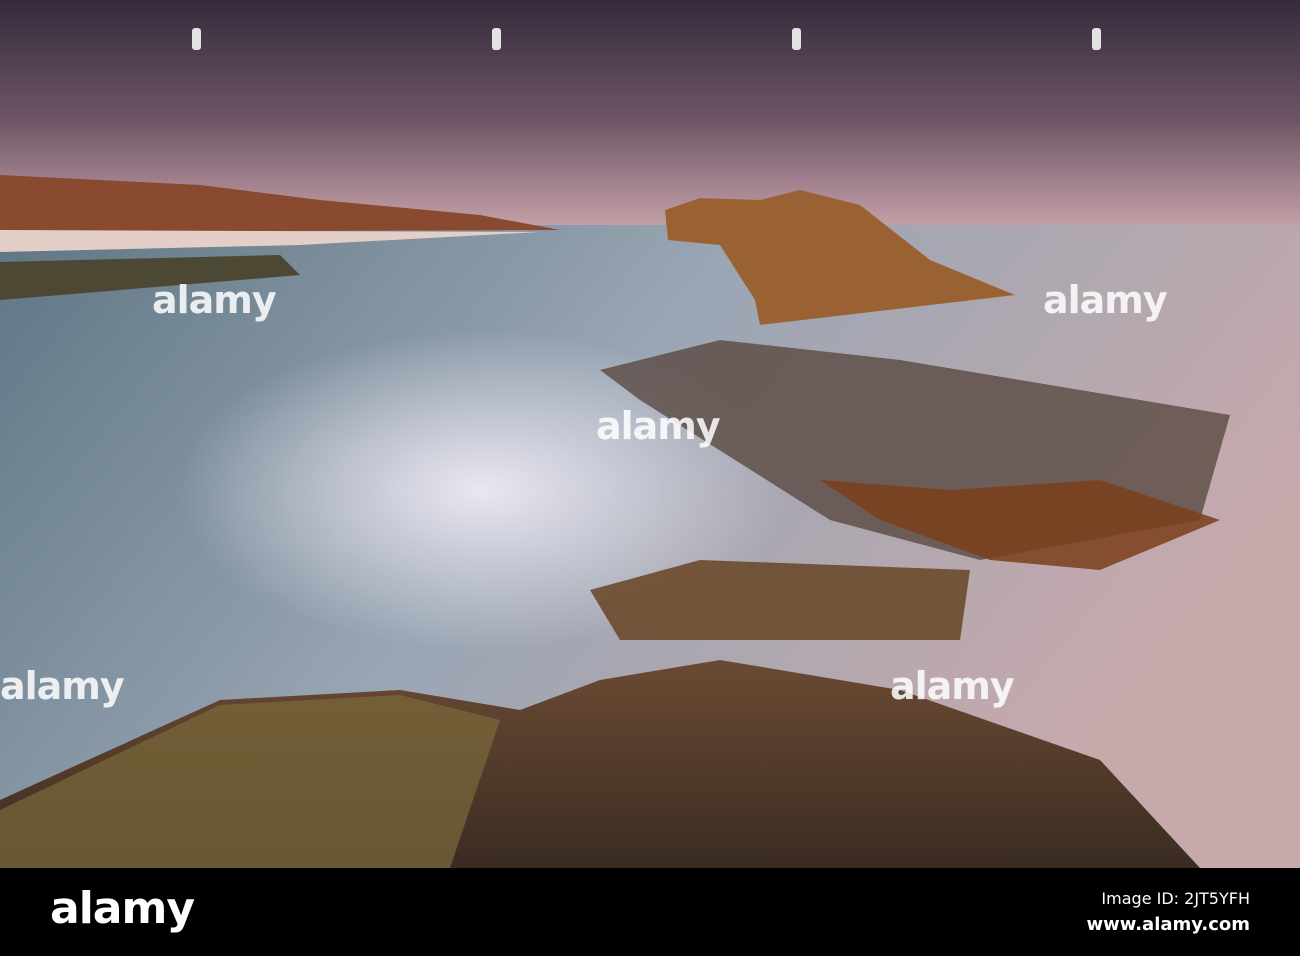  Describe the element at coordinates (1168, 924) in the screenshot. I see `site-url: www.alamy.com` at that location.